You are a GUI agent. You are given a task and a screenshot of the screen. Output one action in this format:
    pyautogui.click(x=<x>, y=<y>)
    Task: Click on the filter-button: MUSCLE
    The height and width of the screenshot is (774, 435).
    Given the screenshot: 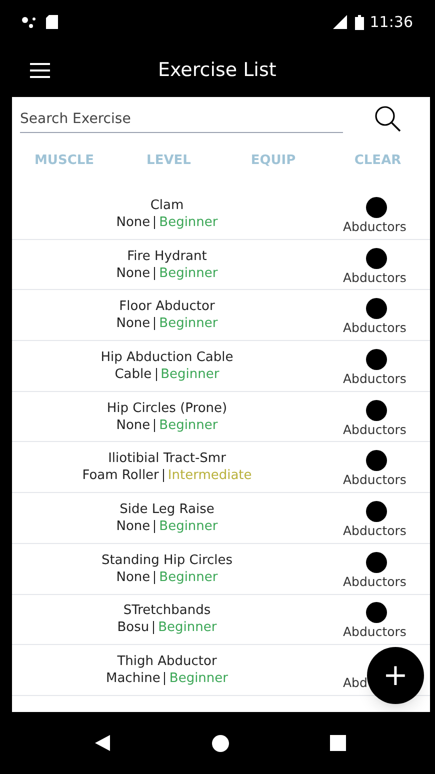 What is the action you would take?
    pyautogui.click(x=64, y=161)
    